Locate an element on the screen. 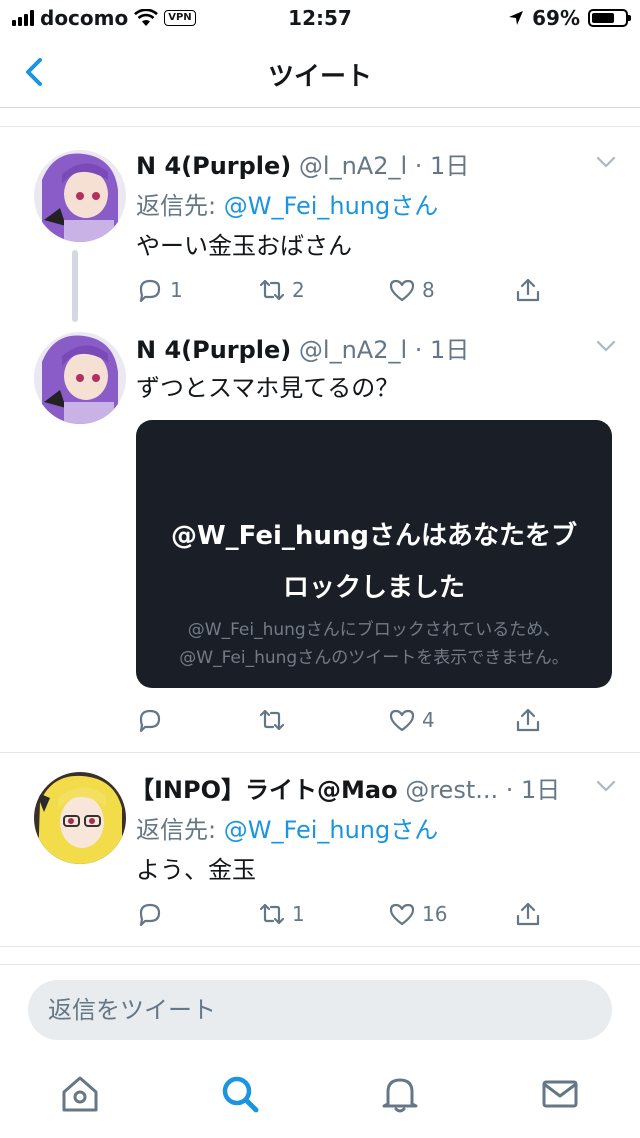 The height and width of the screenshot is (1138, 640). tab-bar is located at coordinates (320, 1100).